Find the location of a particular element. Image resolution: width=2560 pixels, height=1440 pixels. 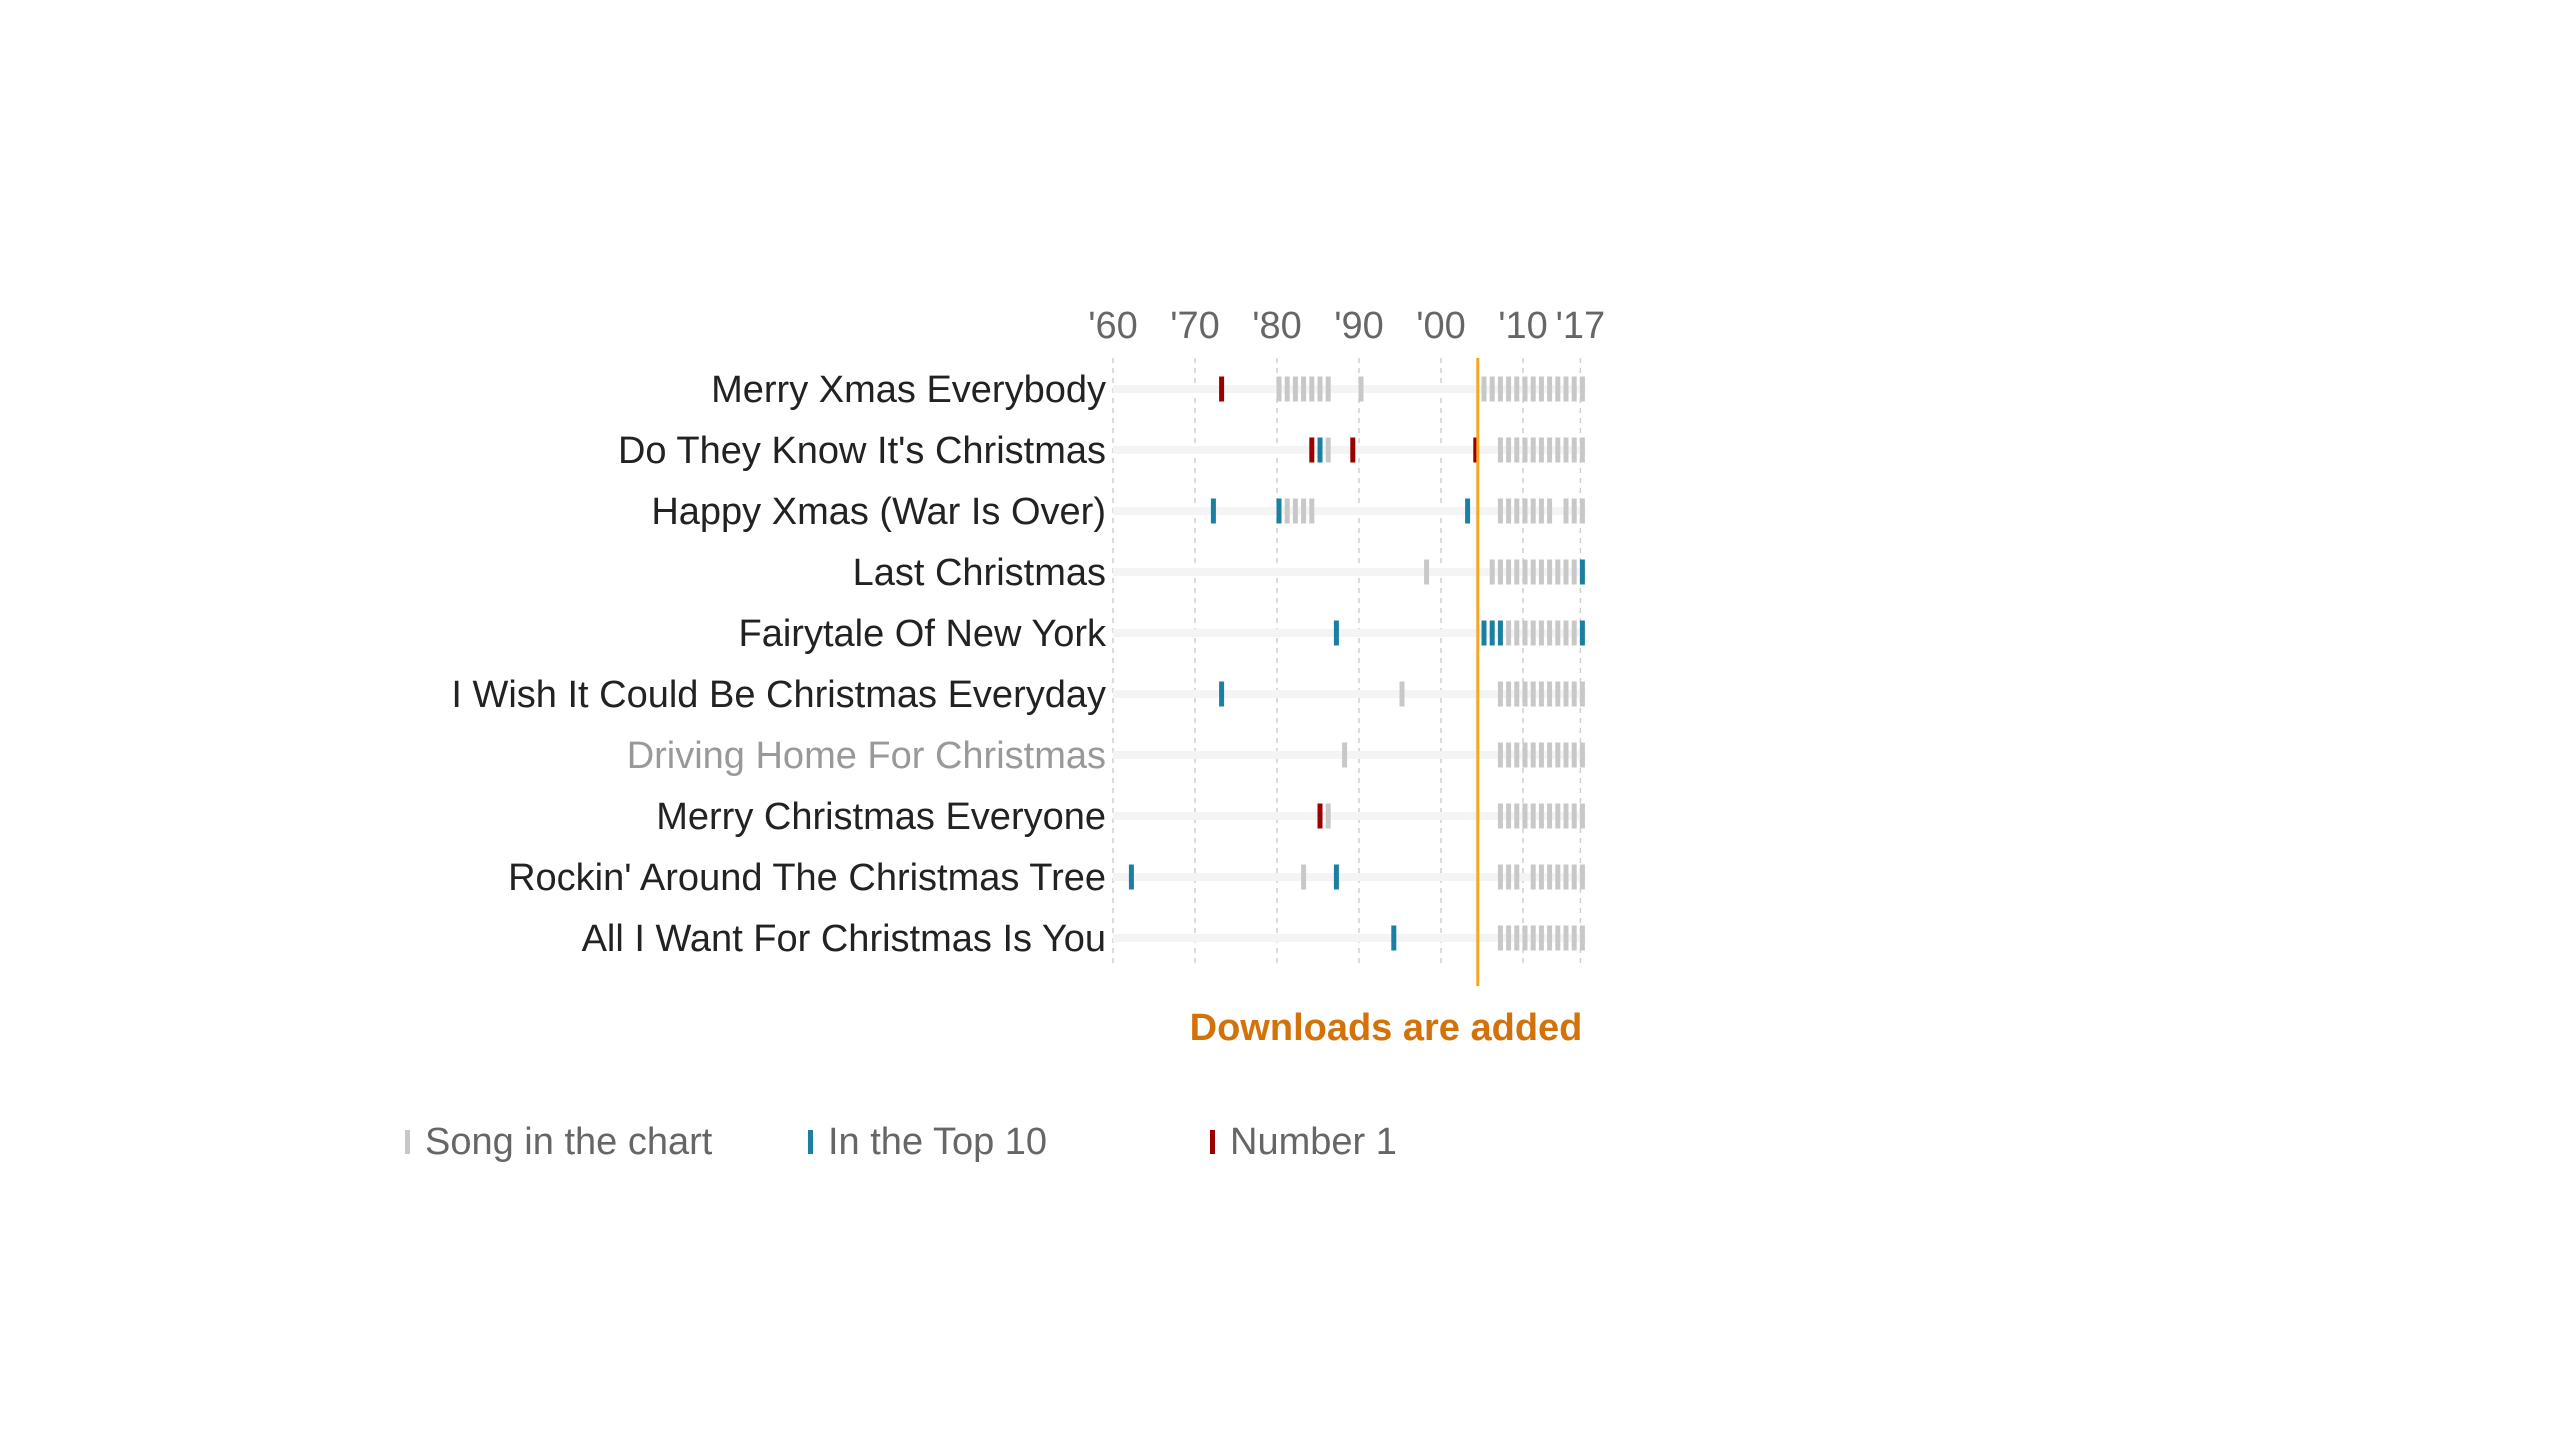

x-axis-ticks: '60 '70 '80 '90 '00 '10'17 is located at coordinates (1346, 326).